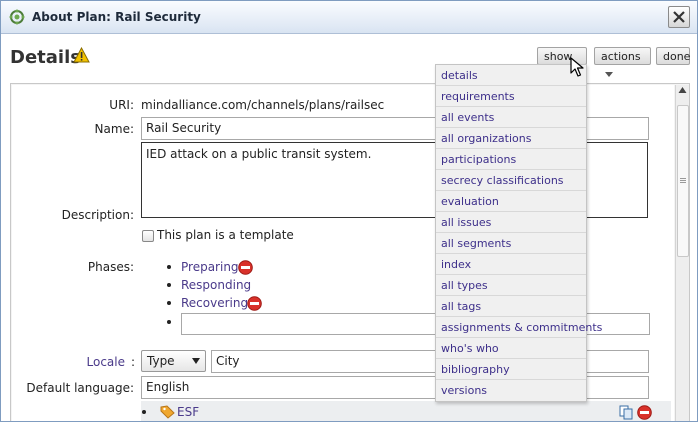 The height and width of the screenshot is (422, 698). I want to click on vertical-scrollbar, so click(682, 253).